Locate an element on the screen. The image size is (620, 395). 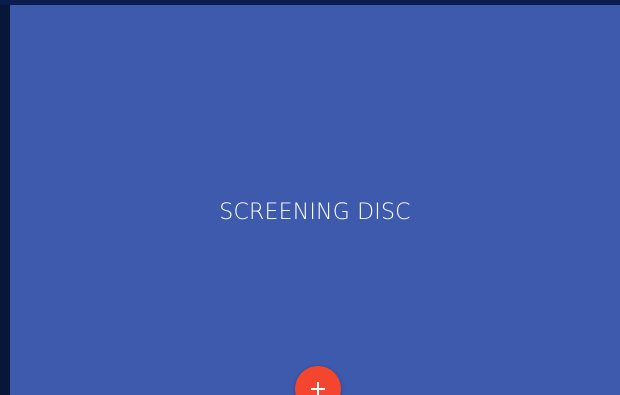
add-button is located at coordinates (318, 380).